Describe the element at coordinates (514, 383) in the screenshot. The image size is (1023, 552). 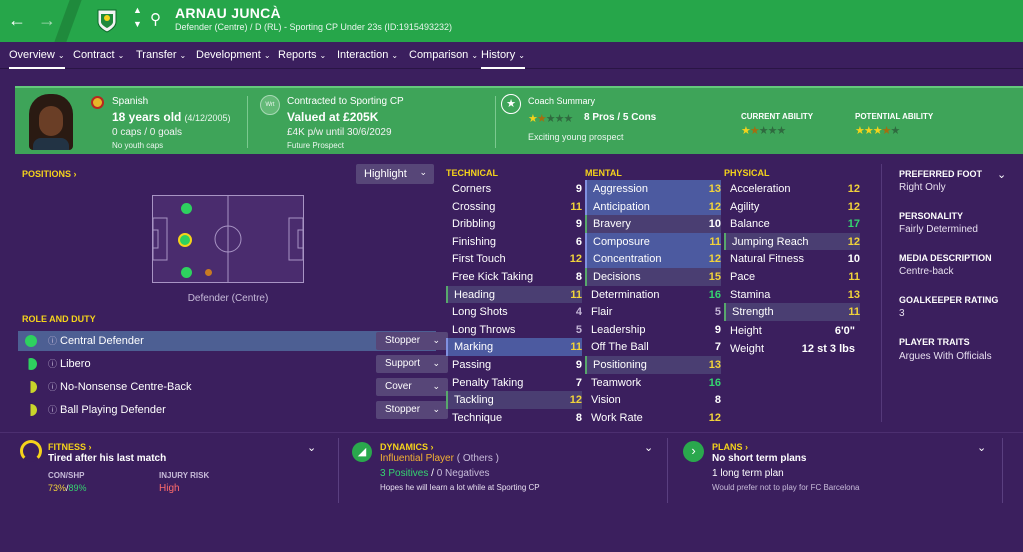
I see `attribute-row: Penalty Taking 7` at that location.